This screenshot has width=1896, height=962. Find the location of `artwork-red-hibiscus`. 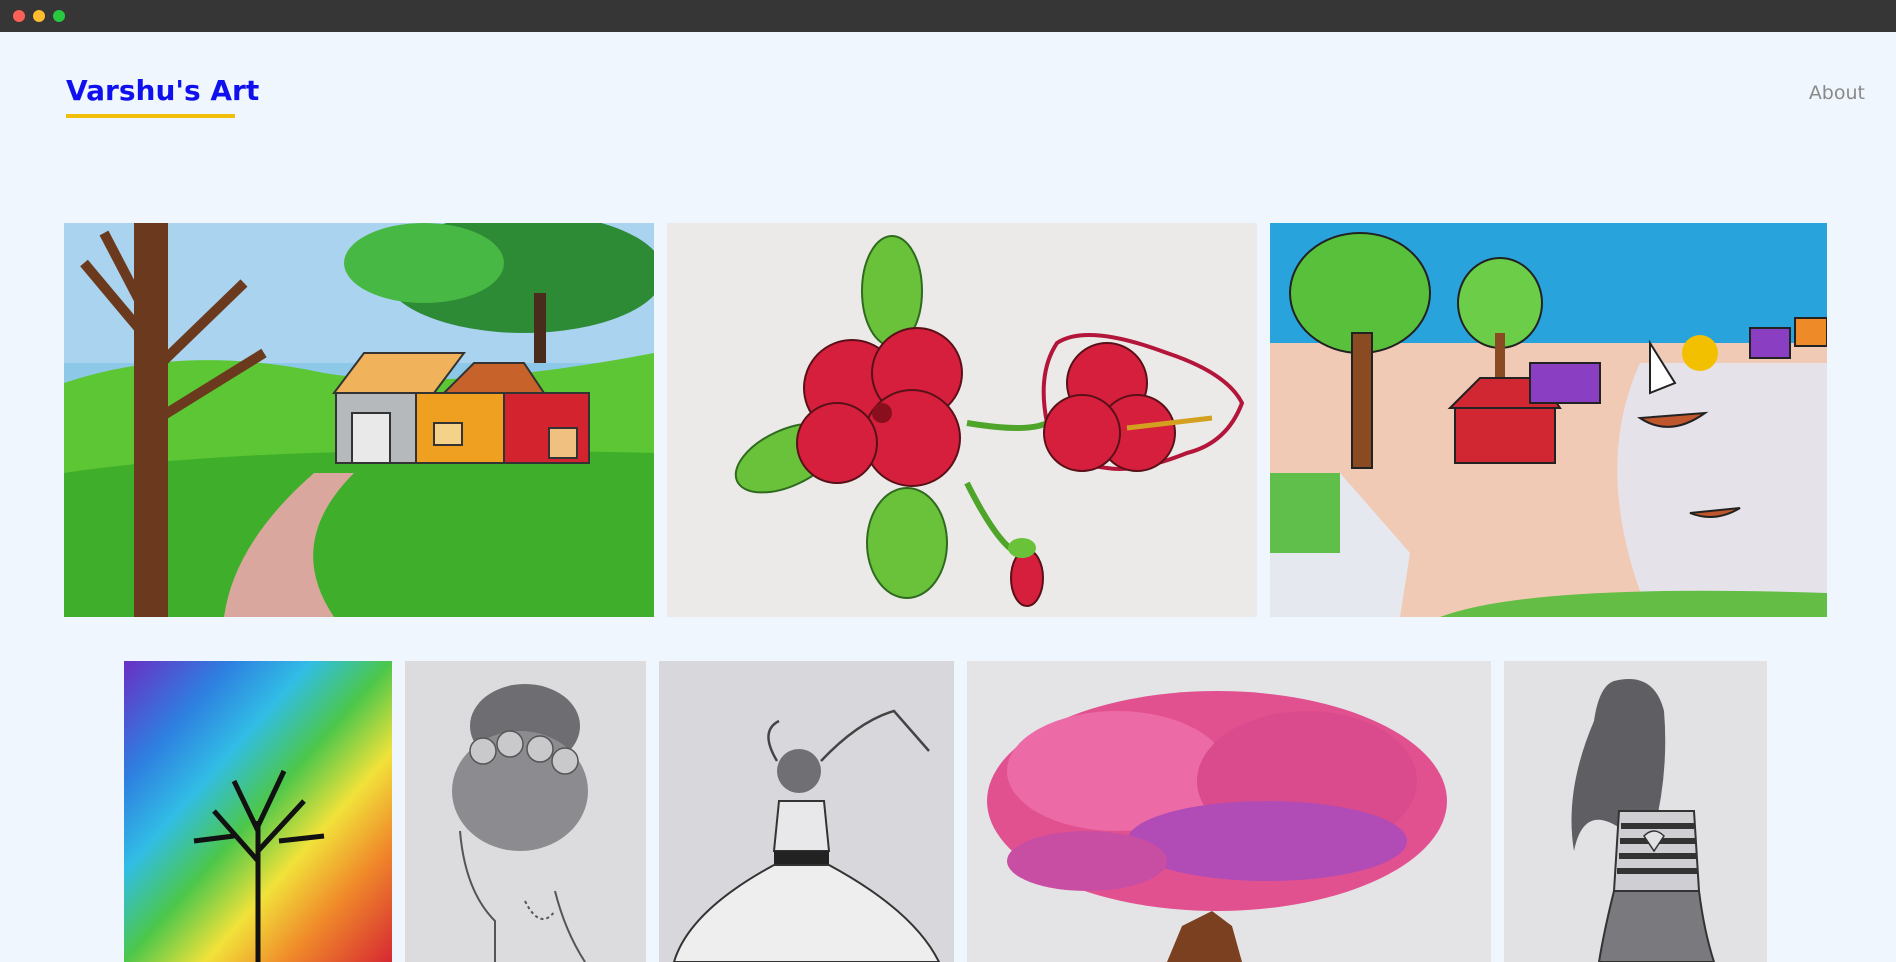

artwork-red-hibiscus is located at coordinates (962, 420).